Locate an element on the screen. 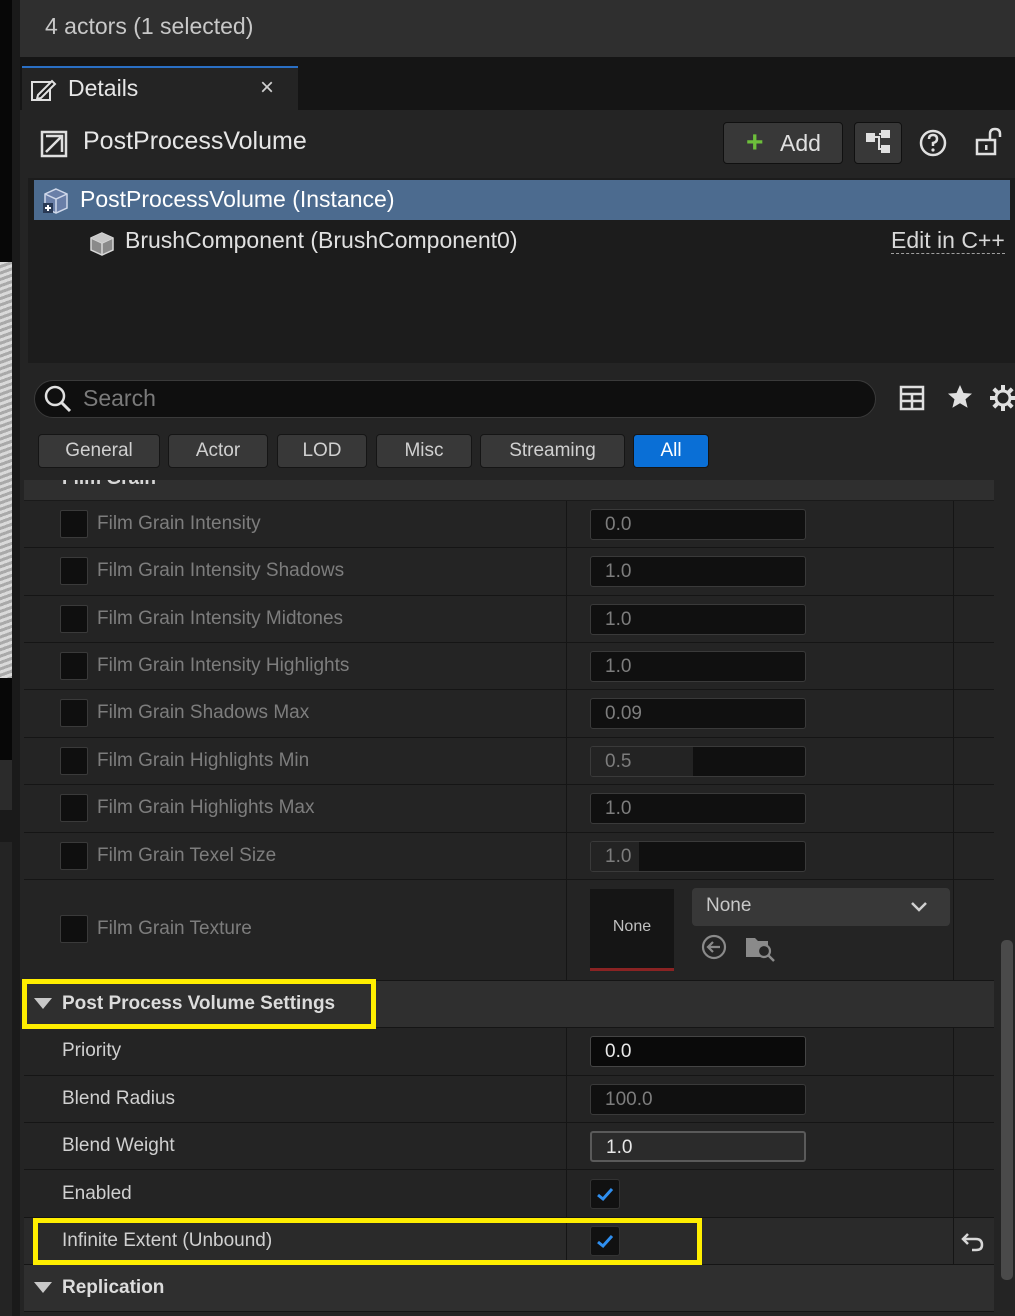  filter-all: All is located at coordinates (671, 451).